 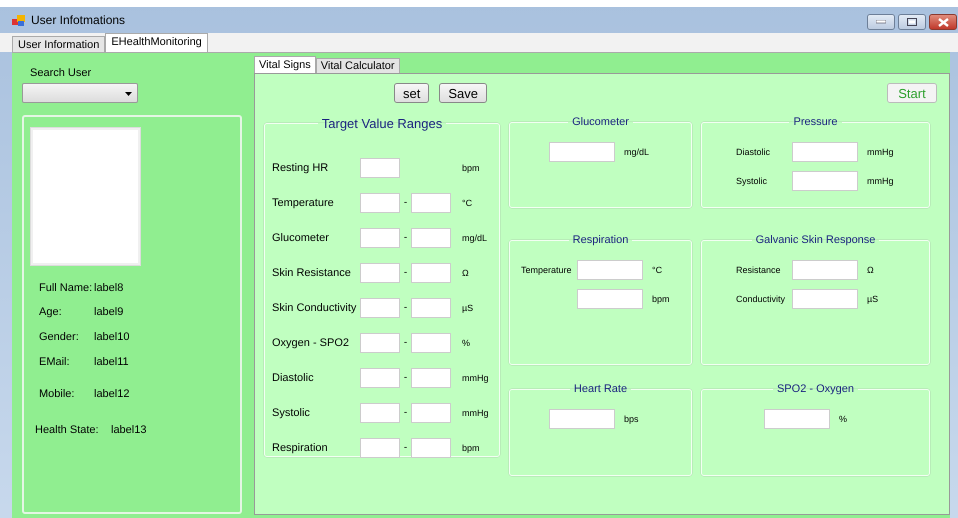 What do you see at coordinates (412, 93) in the screenshot?
I see `action-button: set` at bounding box center [412, 93].